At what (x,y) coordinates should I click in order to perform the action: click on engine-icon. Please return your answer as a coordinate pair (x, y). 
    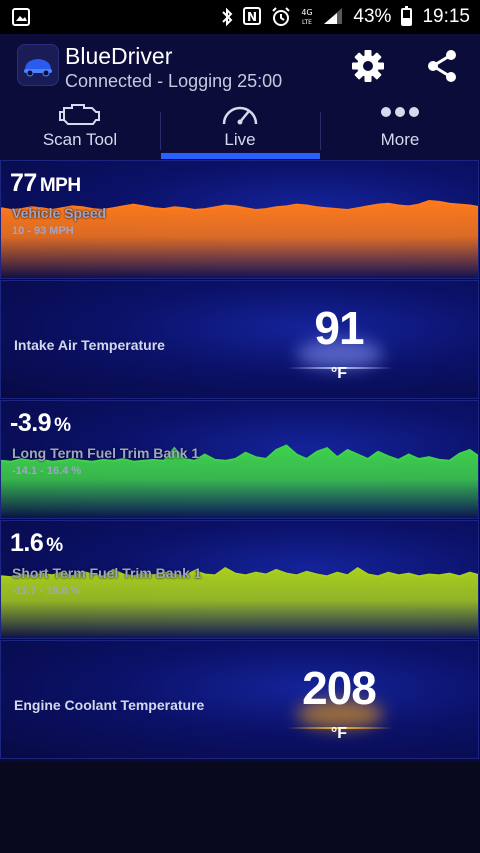
    Looking at the image, I should click on (80, 113).